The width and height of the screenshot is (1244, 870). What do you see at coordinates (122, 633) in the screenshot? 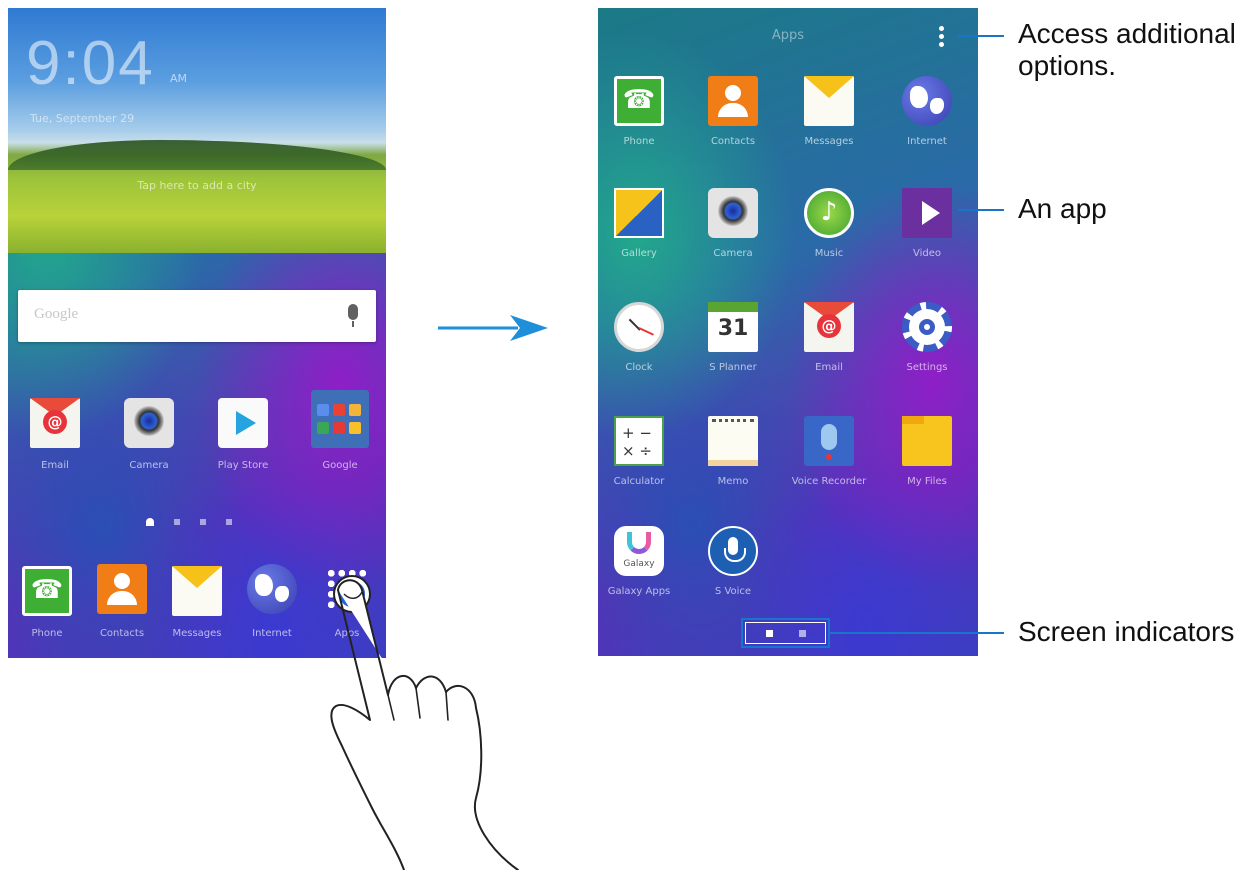
I see `dock-label-contacts: Contacts` at bounding box center [122, 633].